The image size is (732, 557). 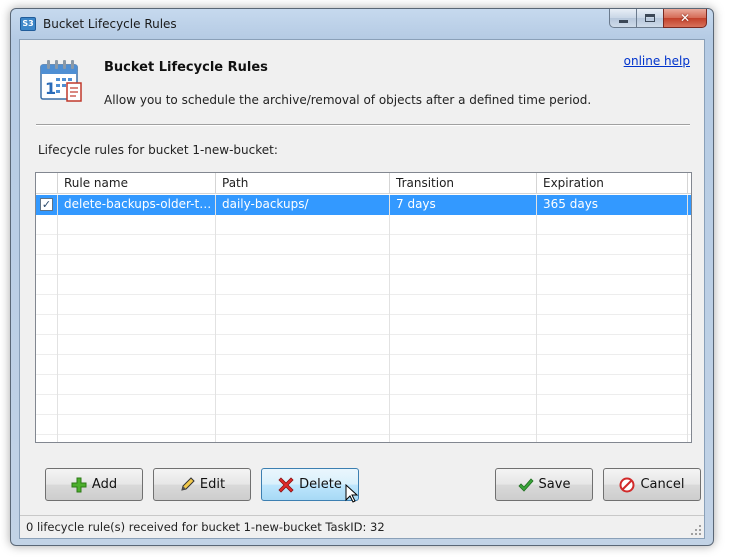 I want to click on expiration-cell: 365 days, so click(x=612, y=205).